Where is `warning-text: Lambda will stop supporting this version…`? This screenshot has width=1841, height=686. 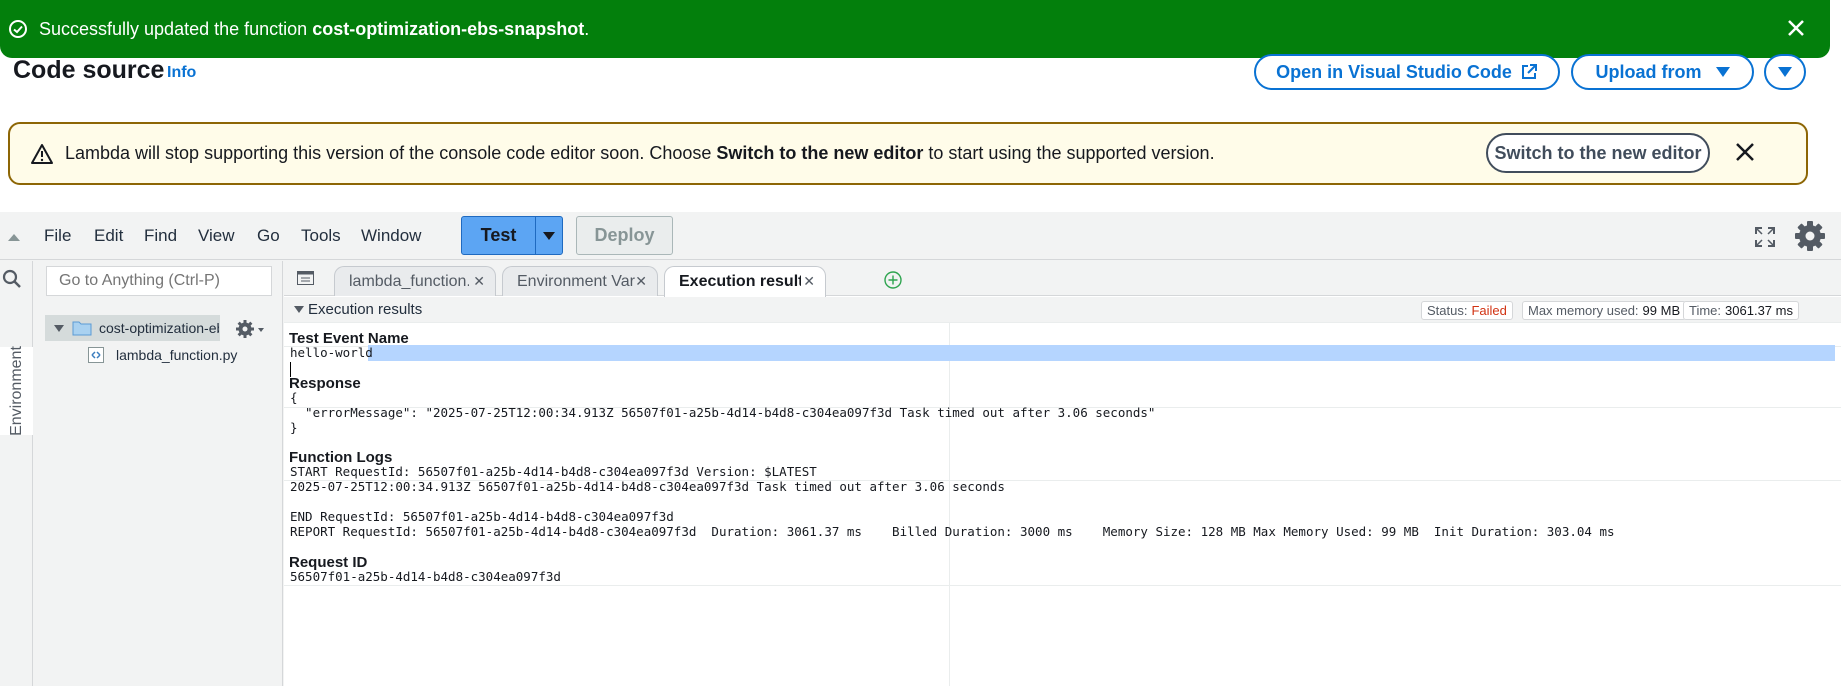 warning-text: Lambda will stop supporting this version… is located at coordinates (640, 153).